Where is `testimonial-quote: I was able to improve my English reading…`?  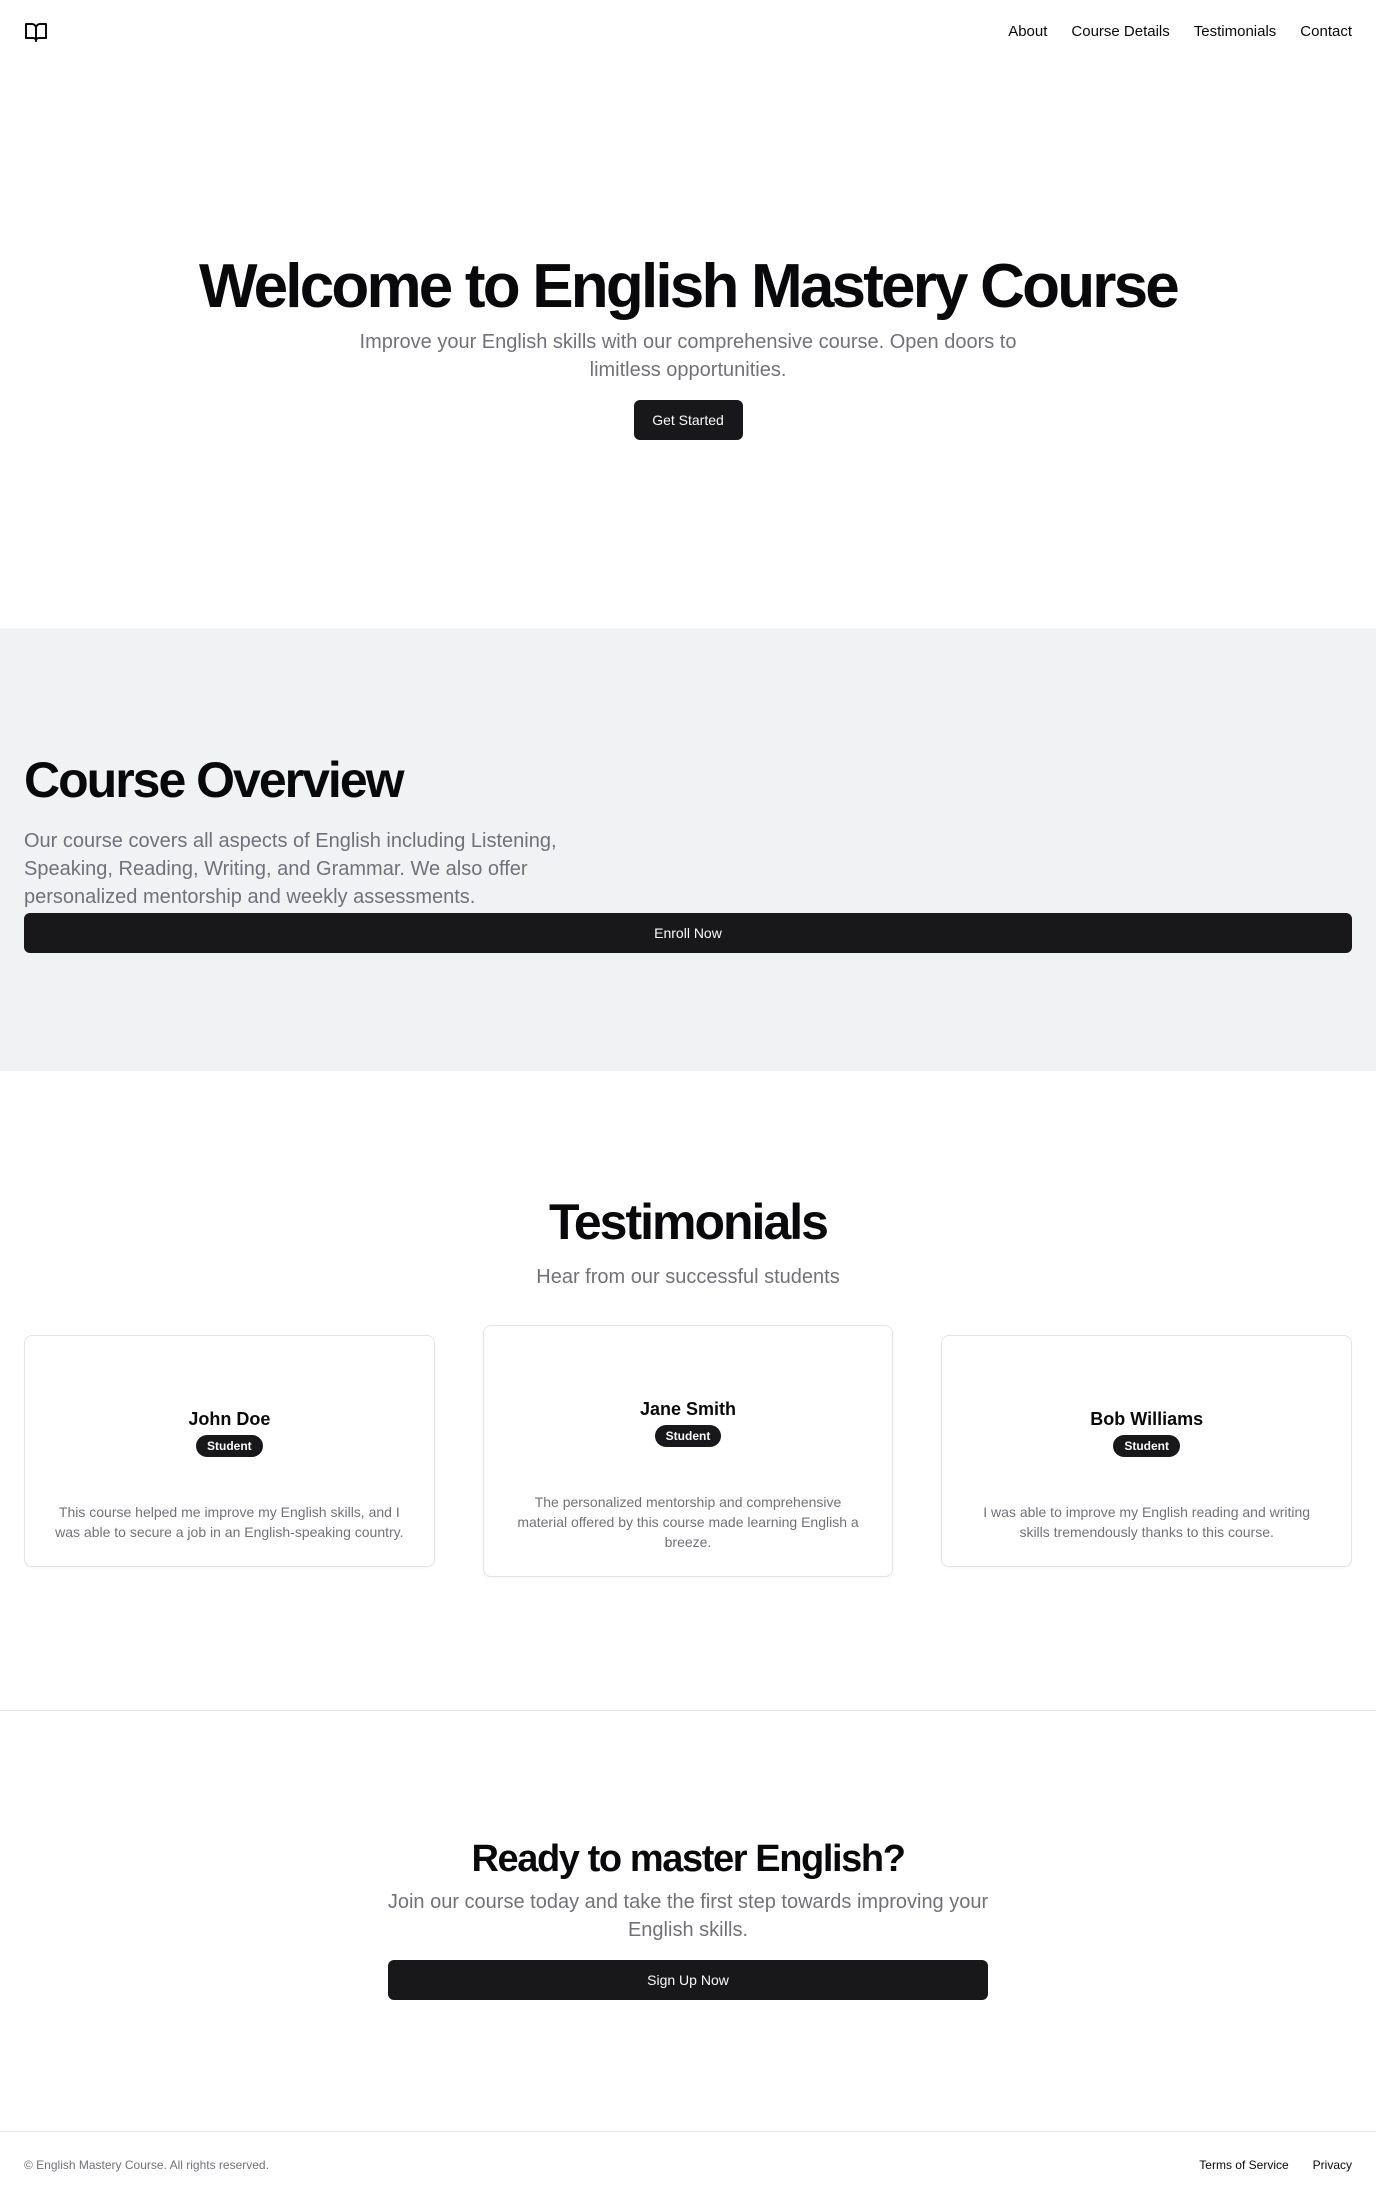 testimonial-quote: I was able to improve my English reading… is located at coordinates (1147, 1522).